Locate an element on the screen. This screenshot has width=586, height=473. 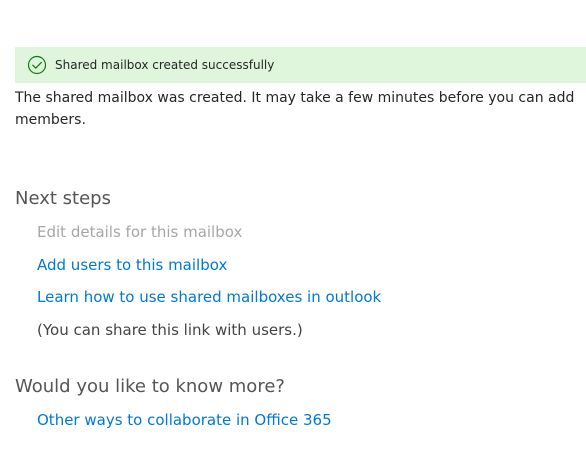
edit-details-label: Edit details for this mailbox is located at coordinates (140, 232).